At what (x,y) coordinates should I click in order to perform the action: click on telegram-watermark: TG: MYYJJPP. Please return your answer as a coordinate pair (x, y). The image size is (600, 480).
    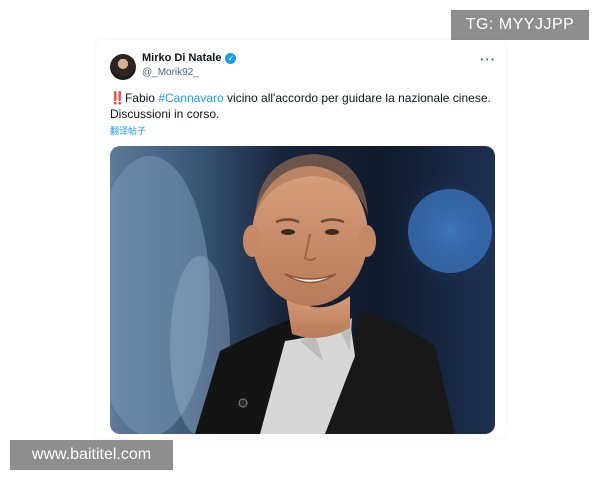
    Looking at the image, I should click on (520, 25).